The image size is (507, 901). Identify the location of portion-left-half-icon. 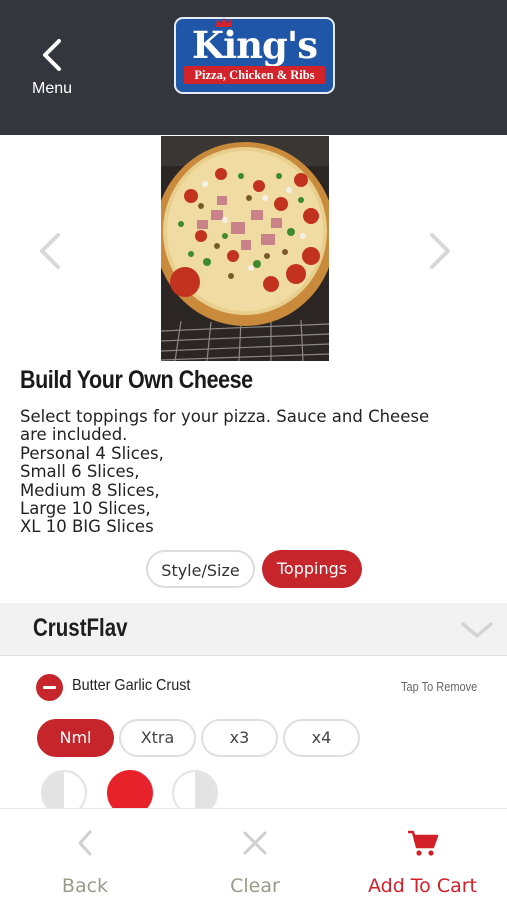
(64, 789).